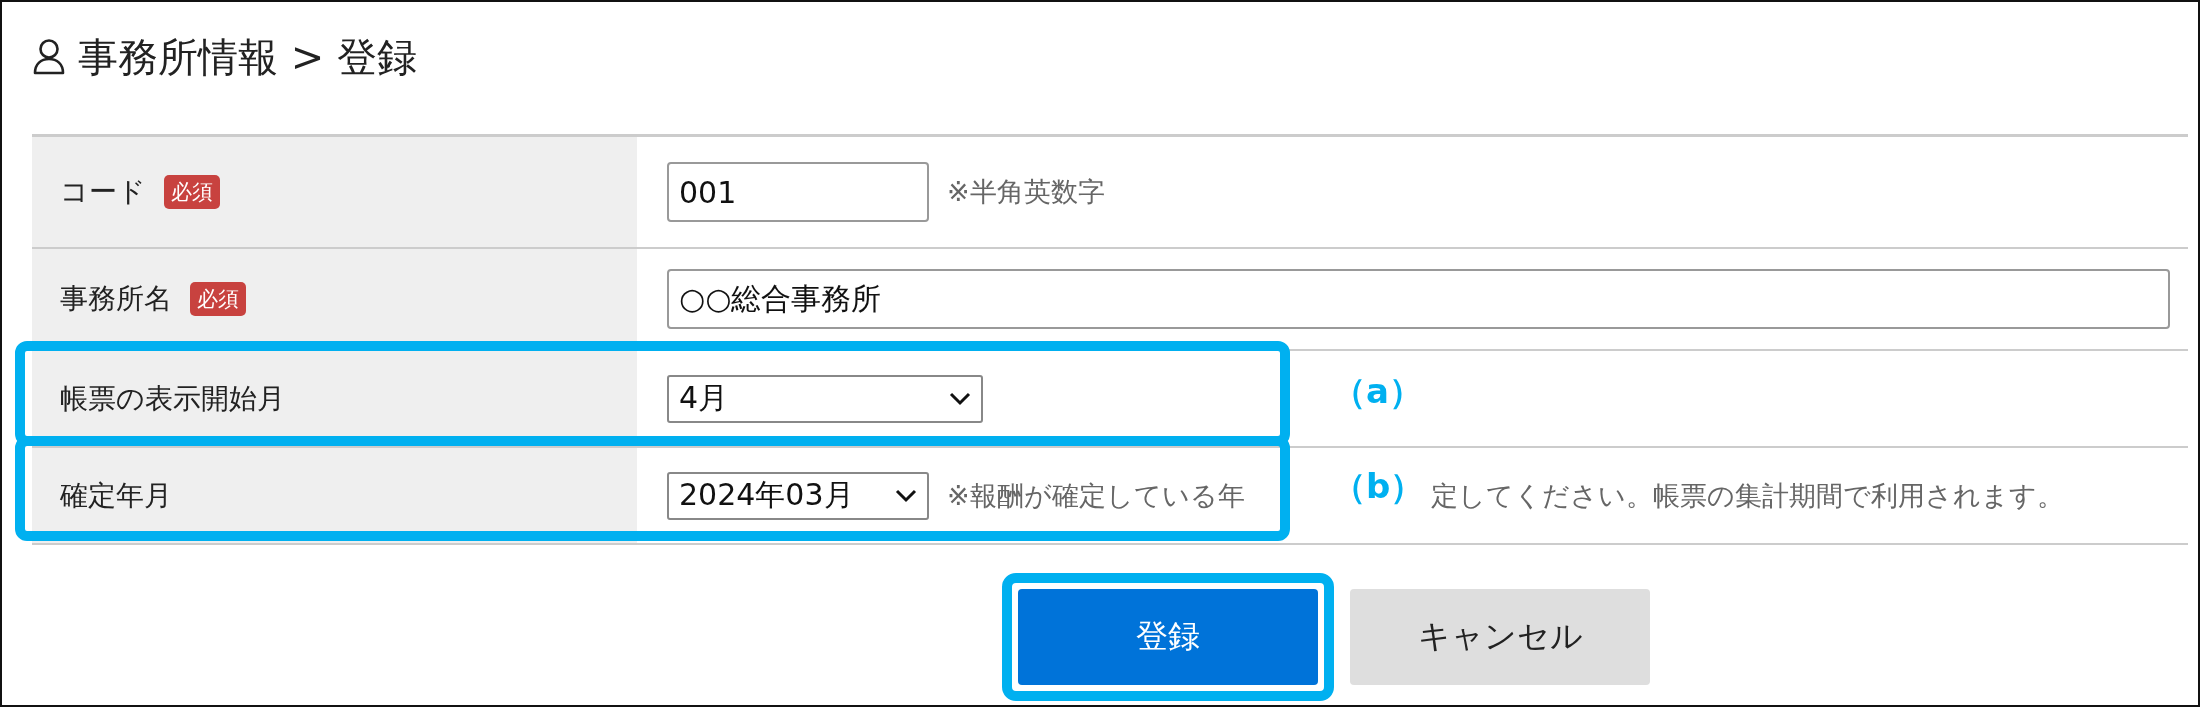 This screenshot has height=707, width=2200. Describe the element at coordinates (116, 299) in the screenshot. I see `field-label: 事務所名` at that location.